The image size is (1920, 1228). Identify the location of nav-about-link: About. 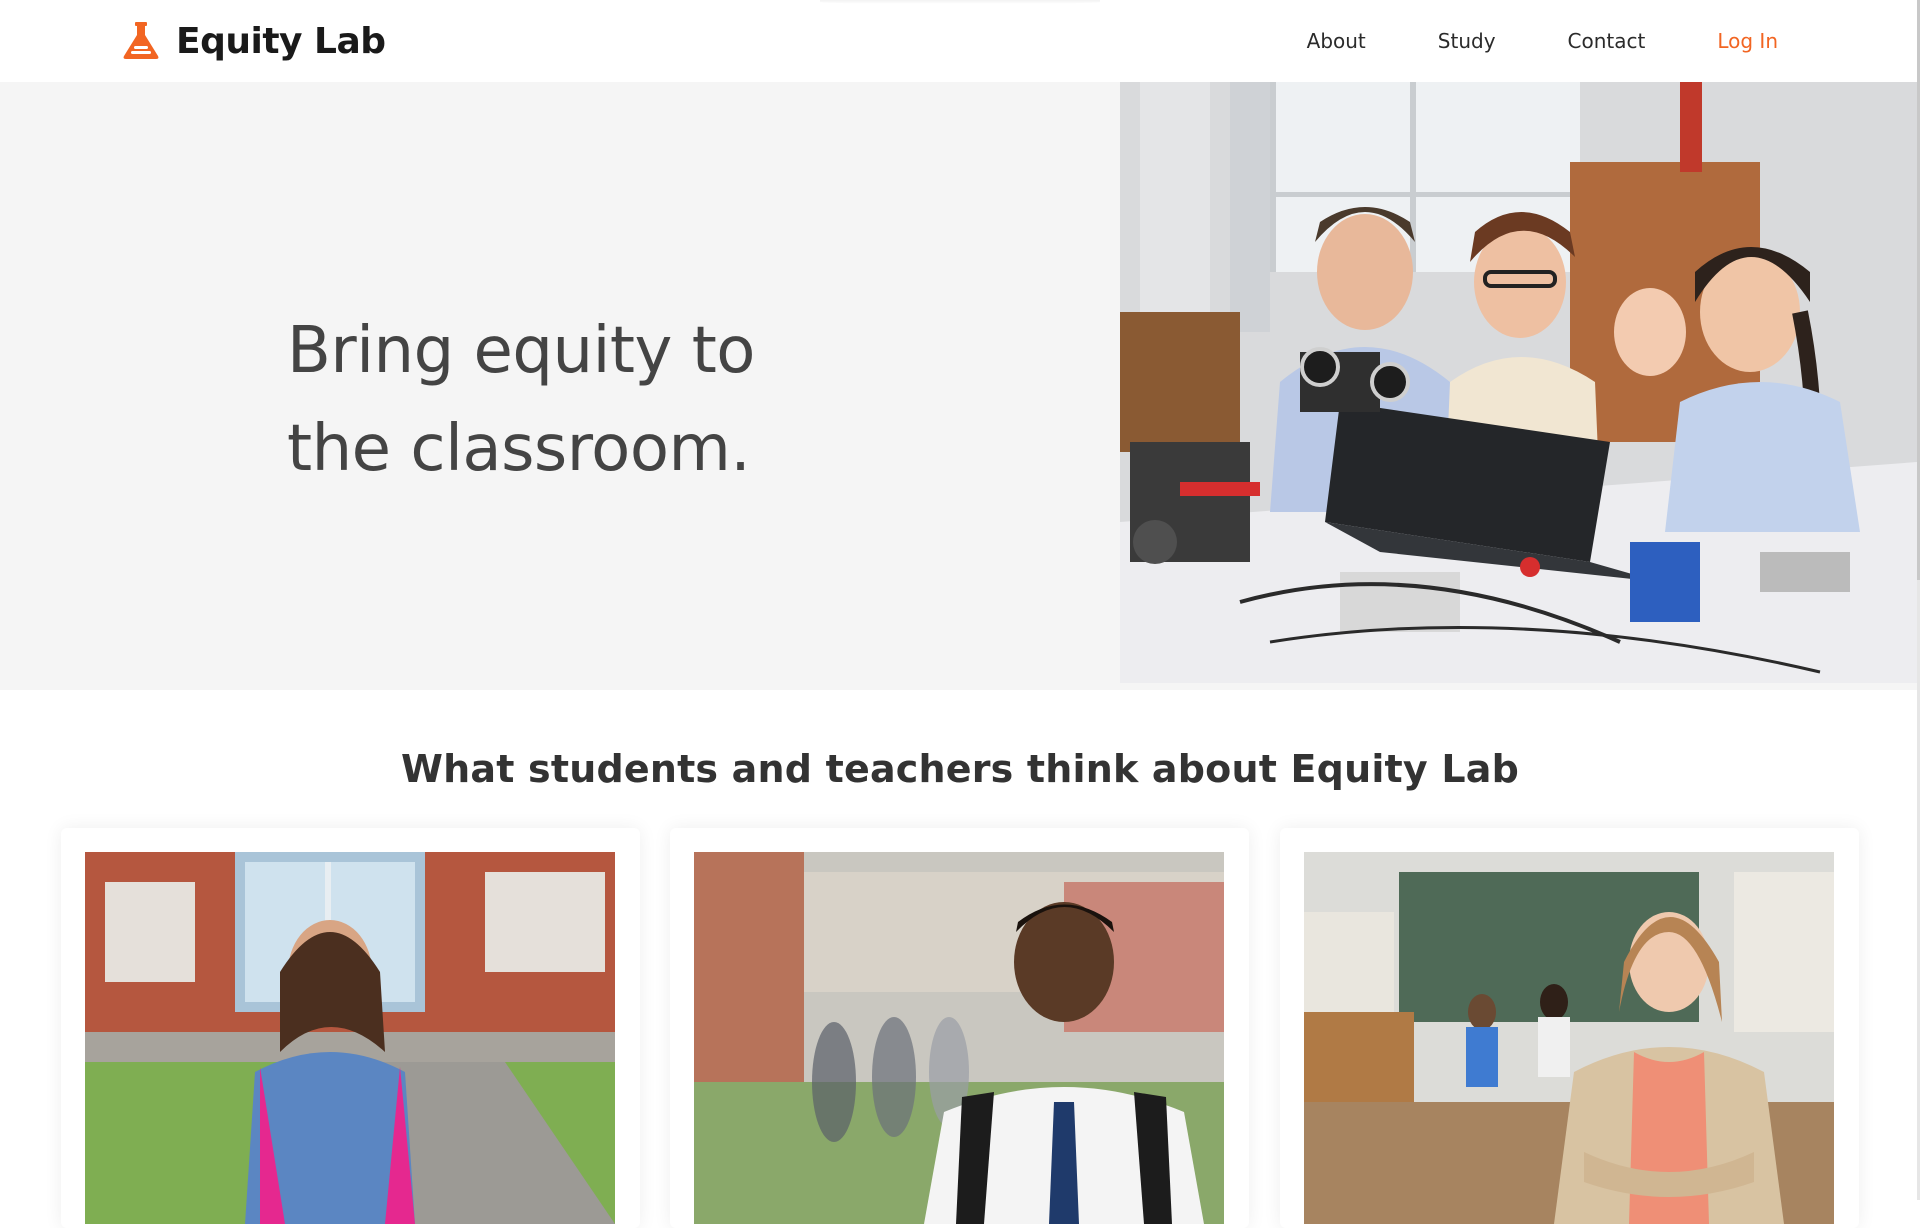
(1336, 41).